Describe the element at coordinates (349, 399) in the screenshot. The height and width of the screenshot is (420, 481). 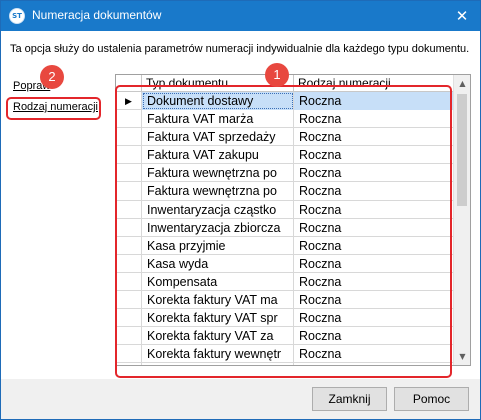
I see `zamknij-button: Zamknij` at that location.